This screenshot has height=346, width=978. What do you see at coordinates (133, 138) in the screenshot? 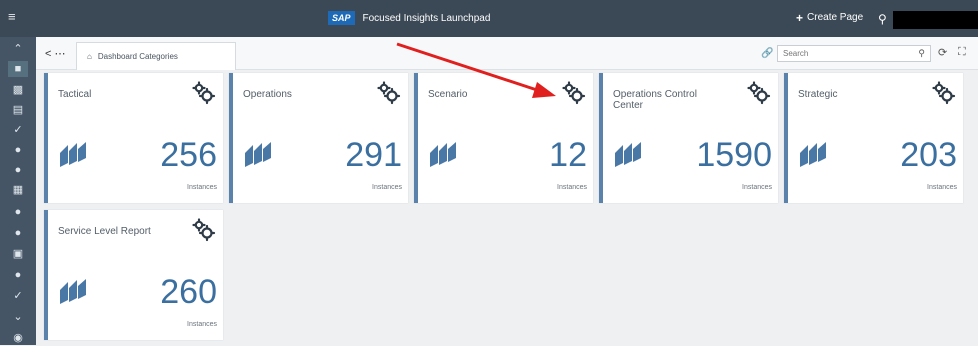
I see `dashboard-tile: Tactical 256 Instances` at bounding box center [133, 138].